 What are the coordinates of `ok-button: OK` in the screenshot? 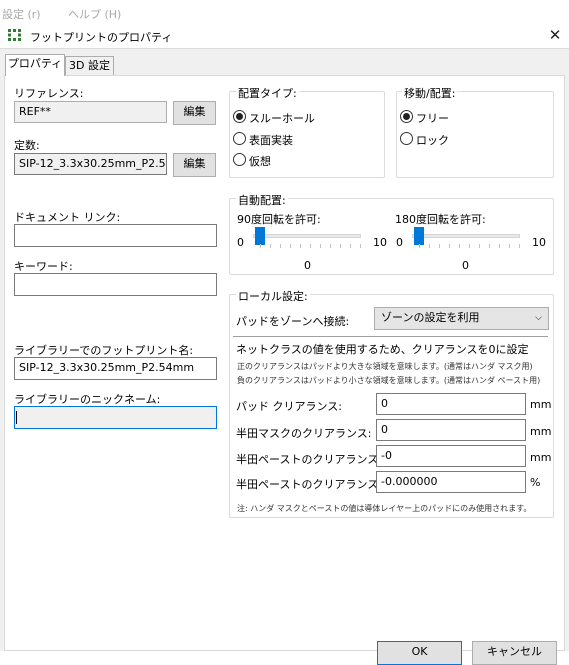 It's located at (419, 653).